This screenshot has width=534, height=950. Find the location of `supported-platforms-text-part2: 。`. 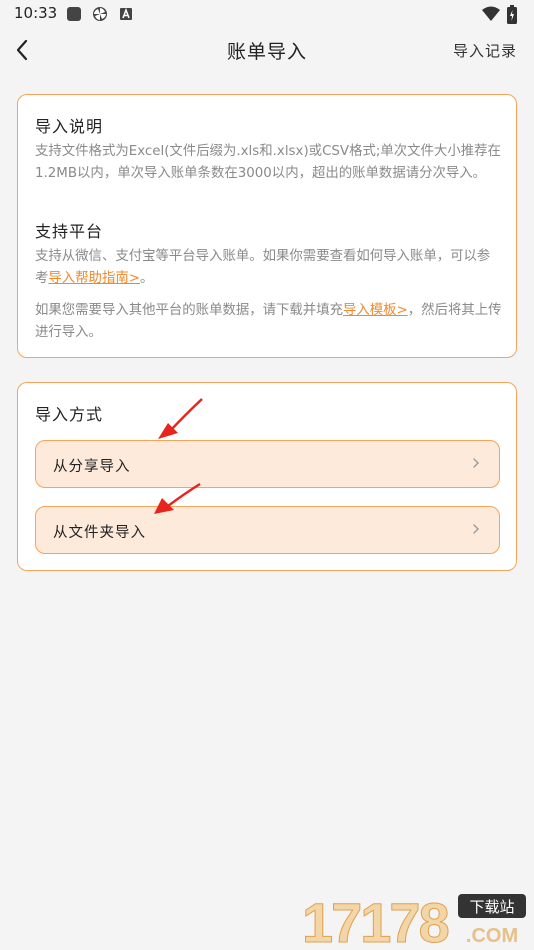

supported-platforms-text-part2: 。 is located at coordinates (146, 278).